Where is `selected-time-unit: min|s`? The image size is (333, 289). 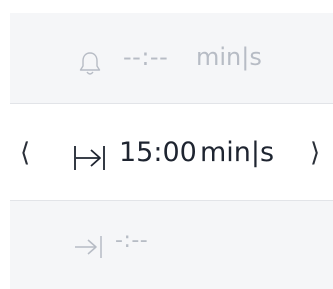 selected-time-unit: min|s is located at coordinates (237, 152).